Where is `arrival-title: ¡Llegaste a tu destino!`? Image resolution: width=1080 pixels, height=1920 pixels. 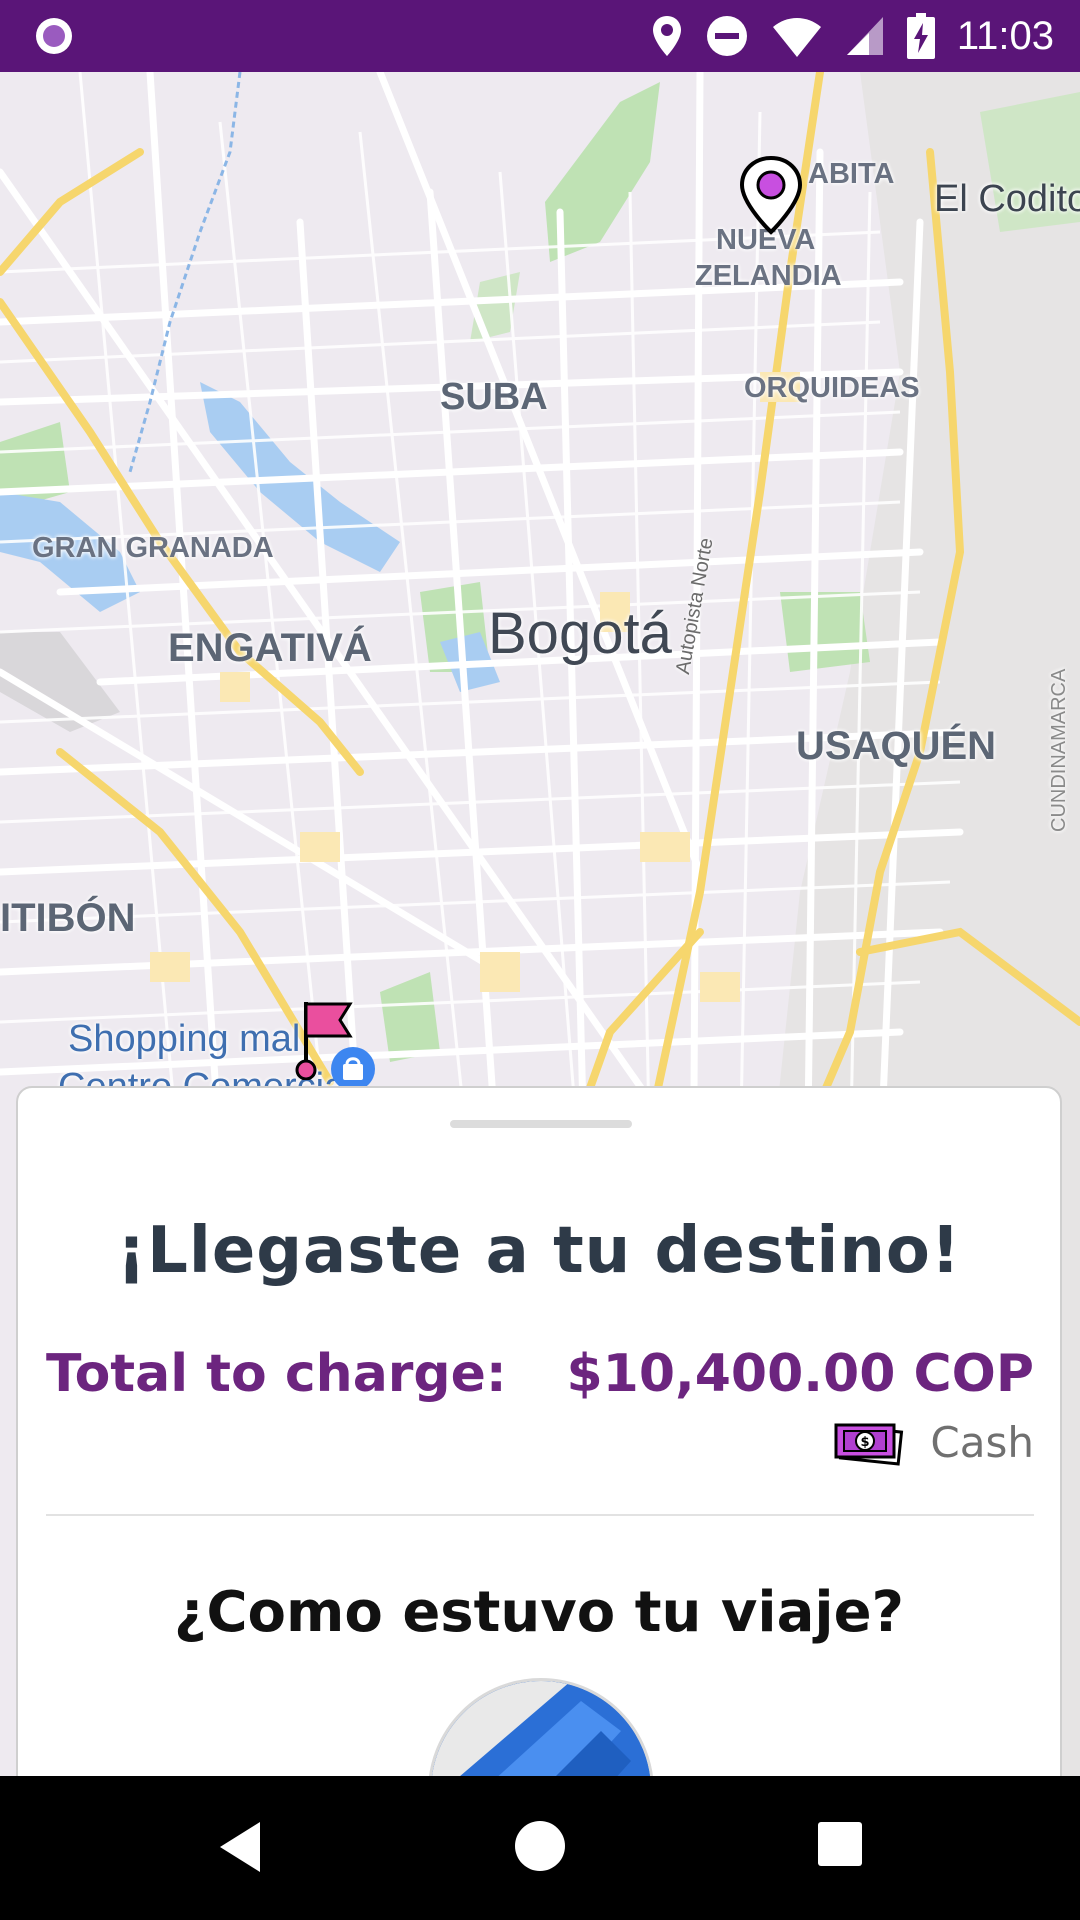
arrival-title: ¡Llegaste a tu destino! is located at coordinates (539, 1251).